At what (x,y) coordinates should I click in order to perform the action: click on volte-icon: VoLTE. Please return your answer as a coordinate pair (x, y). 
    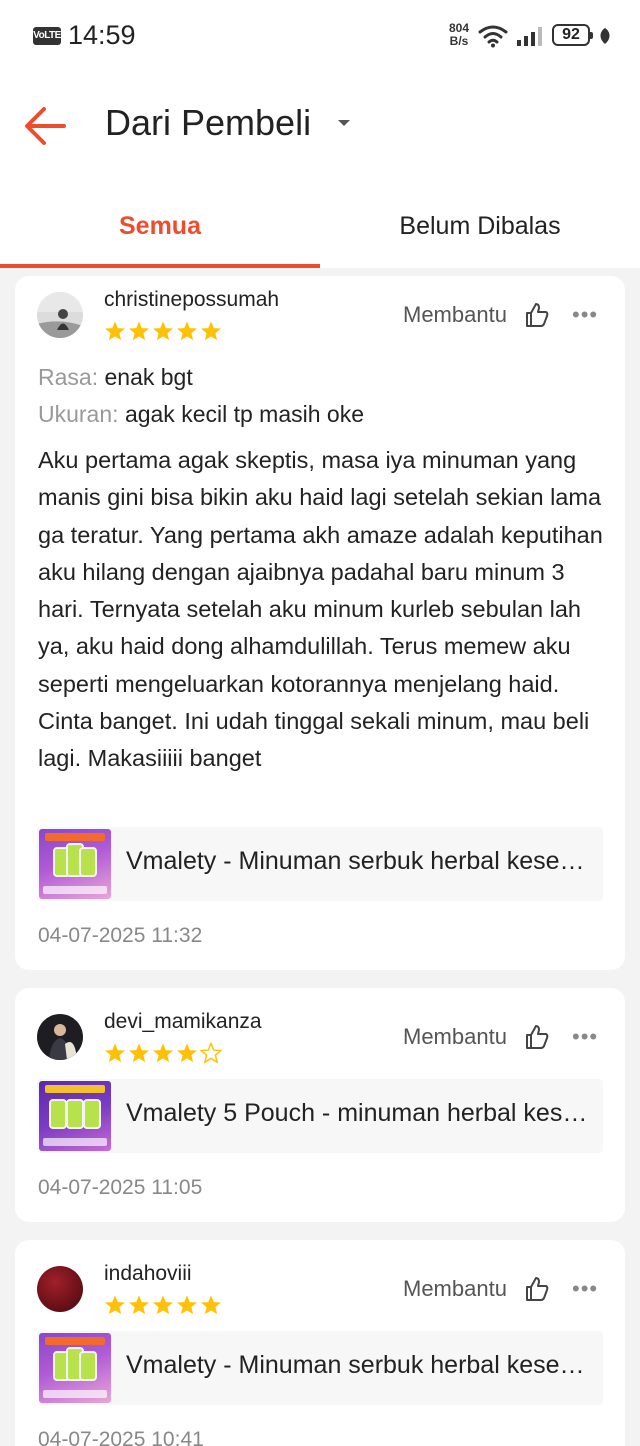
    Looking at the image, I should click on (47, 36).